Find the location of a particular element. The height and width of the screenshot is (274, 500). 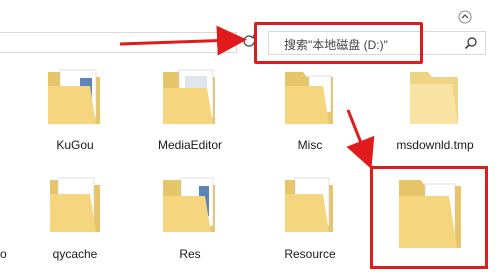

folder-item: Misc is located at coordinates (310, 116).